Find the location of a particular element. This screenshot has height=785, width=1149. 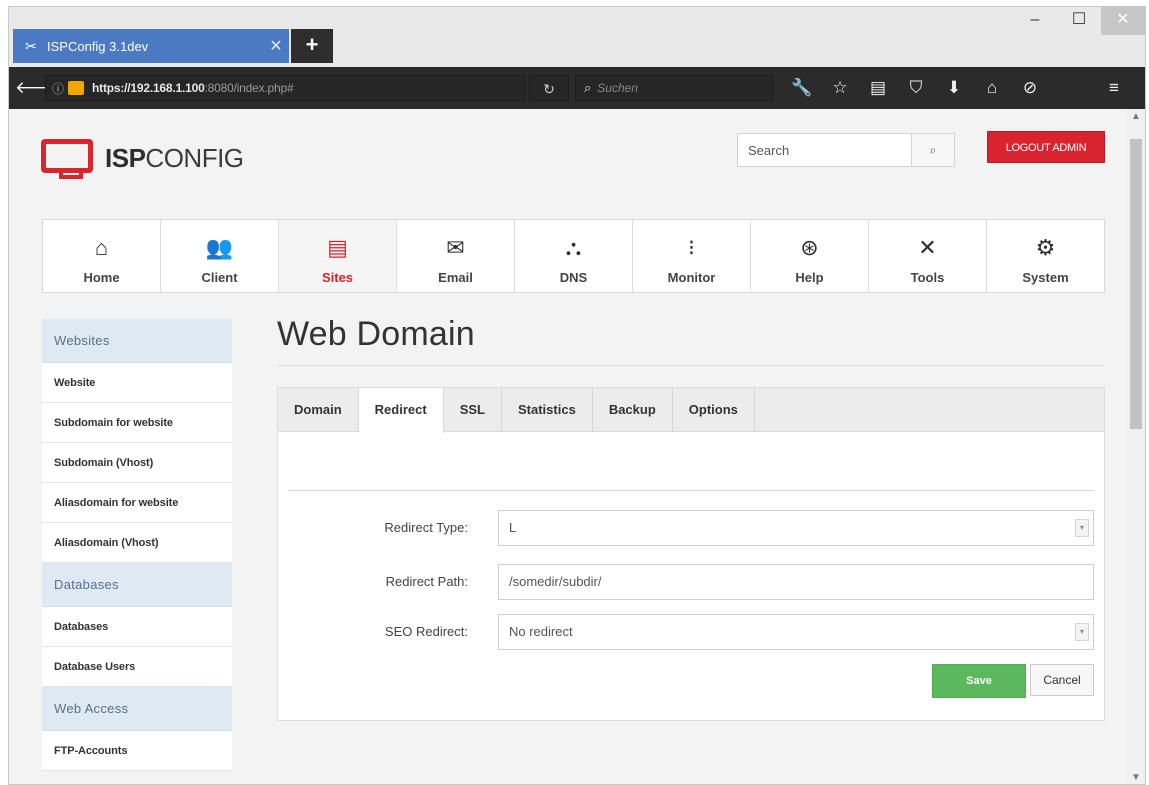

sidebar-section-websites: Websites is located at coordinates (137, 341).